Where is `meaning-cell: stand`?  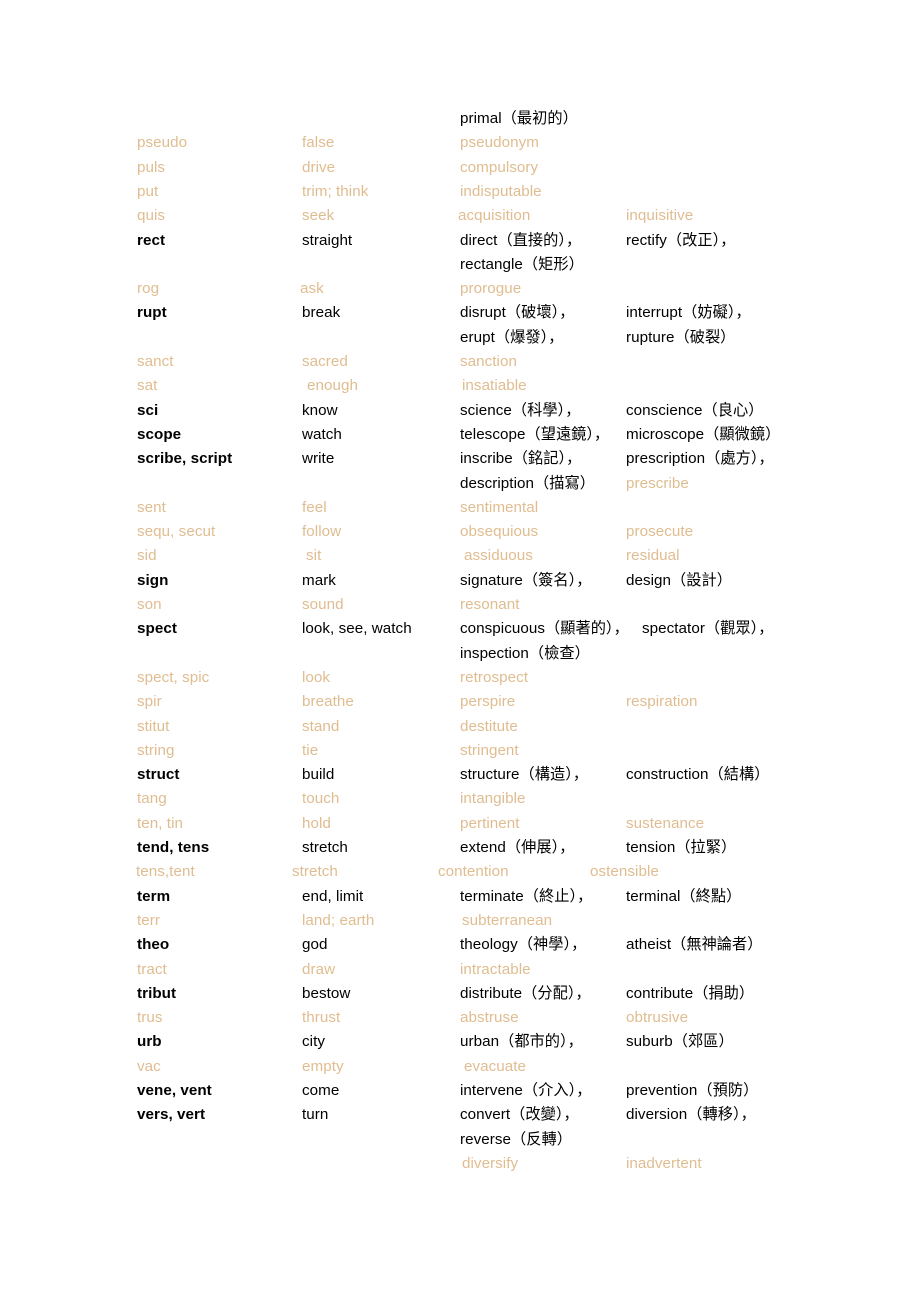 meaning-cell: stand is located at coordinates (321, 726).